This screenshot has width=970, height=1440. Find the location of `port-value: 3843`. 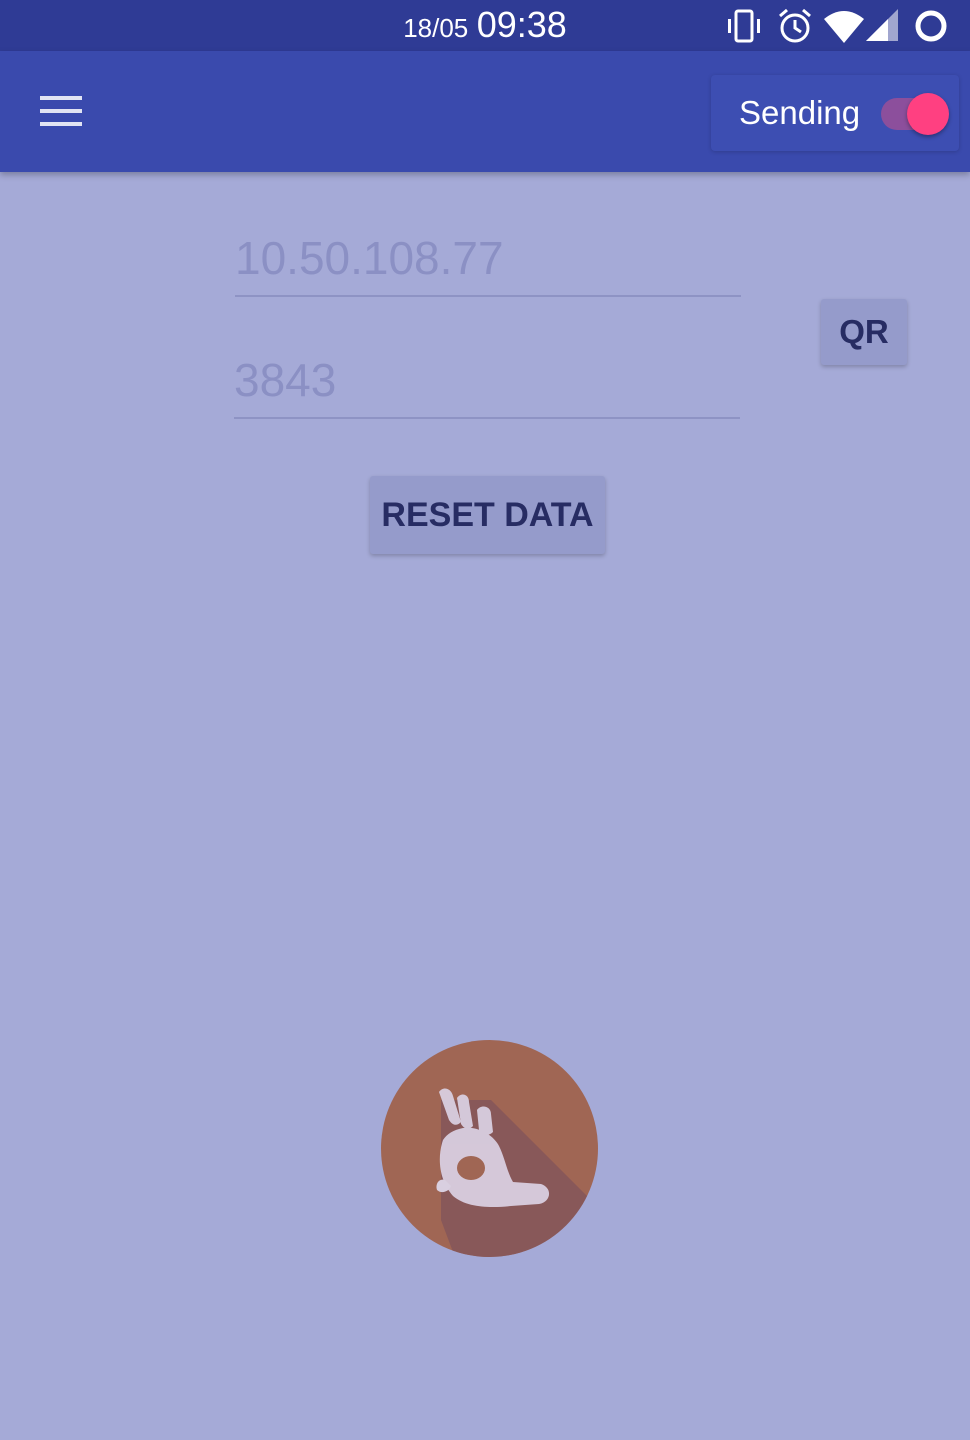

port-value: 3843 is located at coordinates (285, 380).